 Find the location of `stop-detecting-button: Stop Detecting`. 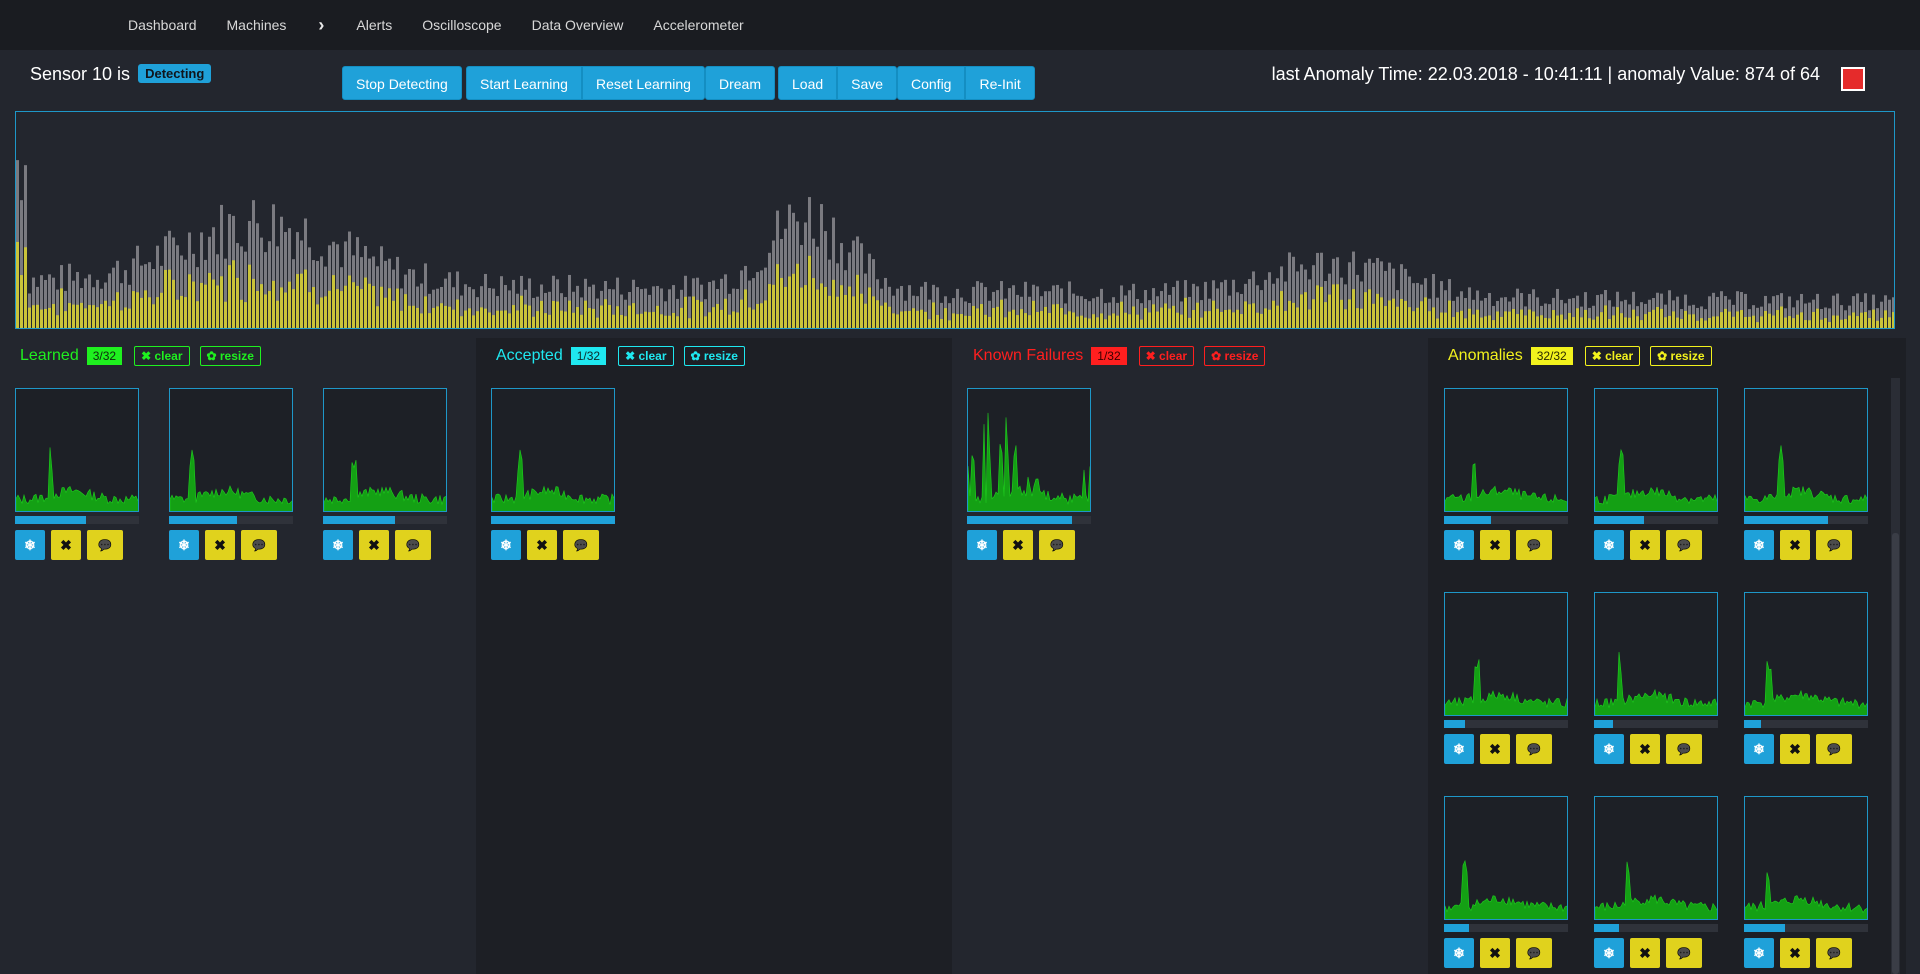

stop-detecting-button: Stop Detecting is located at coordinates (402, 83).